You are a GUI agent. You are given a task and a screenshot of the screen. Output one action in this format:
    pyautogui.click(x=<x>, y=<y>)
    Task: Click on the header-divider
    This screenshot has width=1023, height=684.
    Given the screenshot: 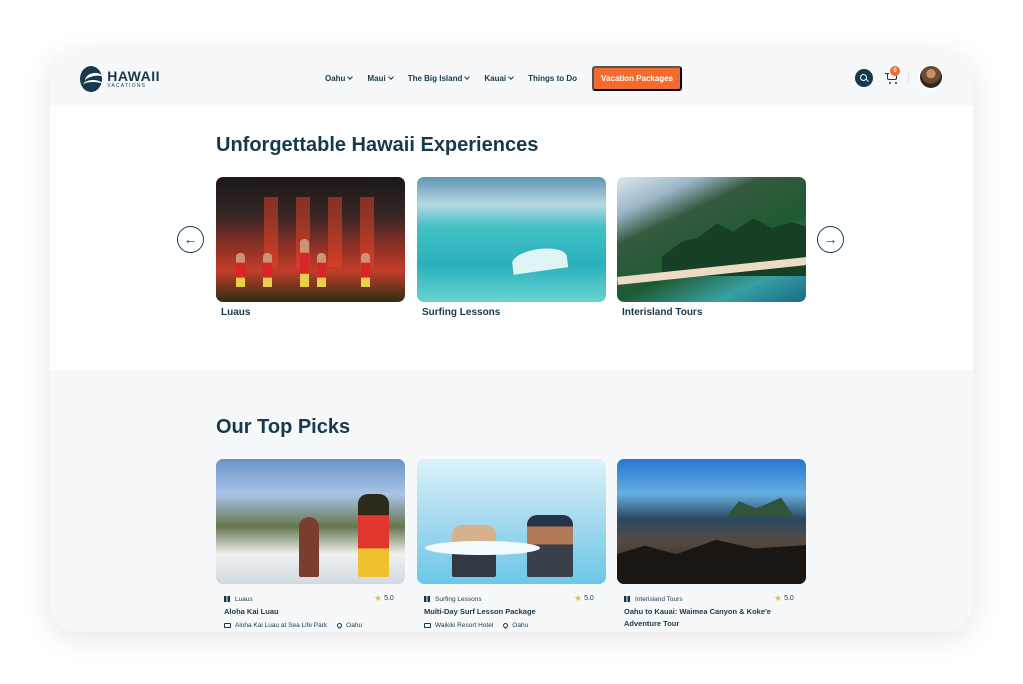 What is the action you would take?
    pyautogui.click(x=908, y=77)
    